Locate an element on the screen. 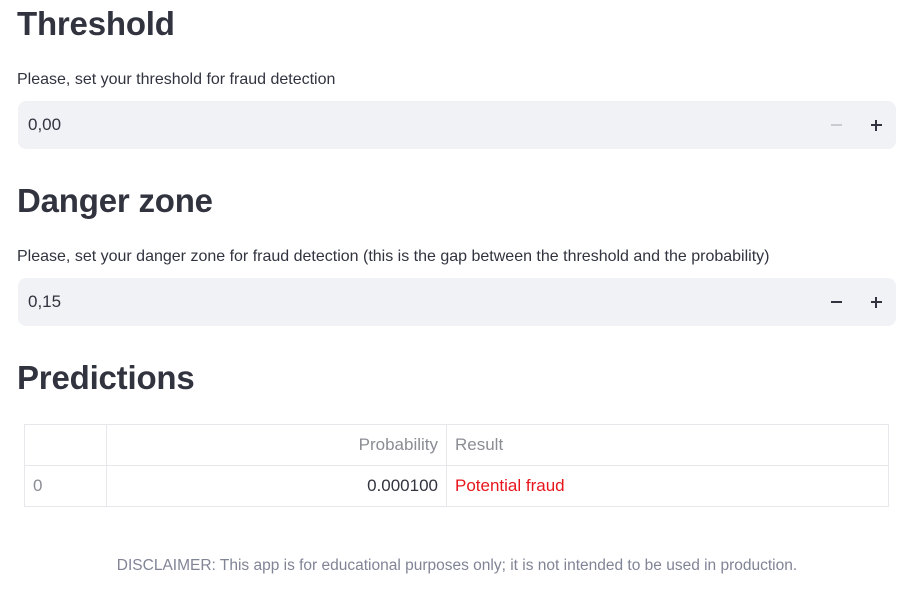 The image size is (914, 589). row-index: 0 is located at coordinates (65, 486).